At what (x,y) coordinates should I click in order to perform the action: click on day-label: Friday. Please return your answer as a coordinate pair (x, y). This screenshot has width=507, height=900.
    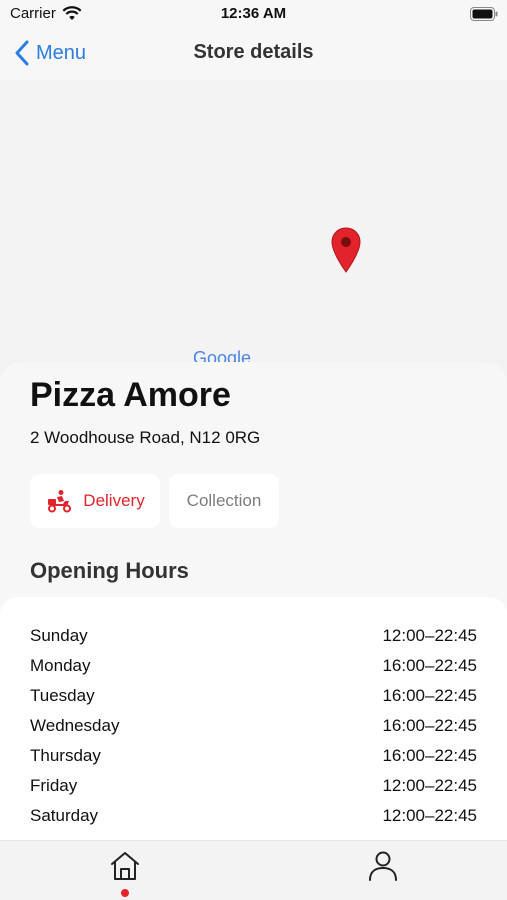
    Looking at the image, I should click on (54, 785).